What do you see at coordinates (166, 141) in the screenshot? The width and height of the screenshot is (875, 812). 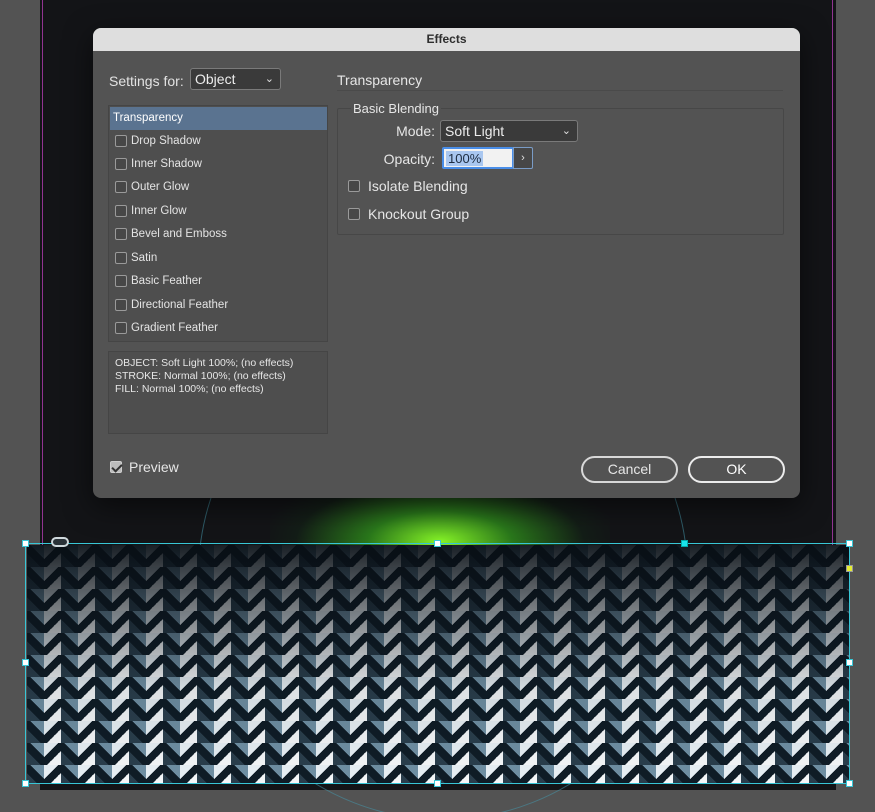 I see `effect-item-label: Drop Shadow` at bounding box center [166, 141].